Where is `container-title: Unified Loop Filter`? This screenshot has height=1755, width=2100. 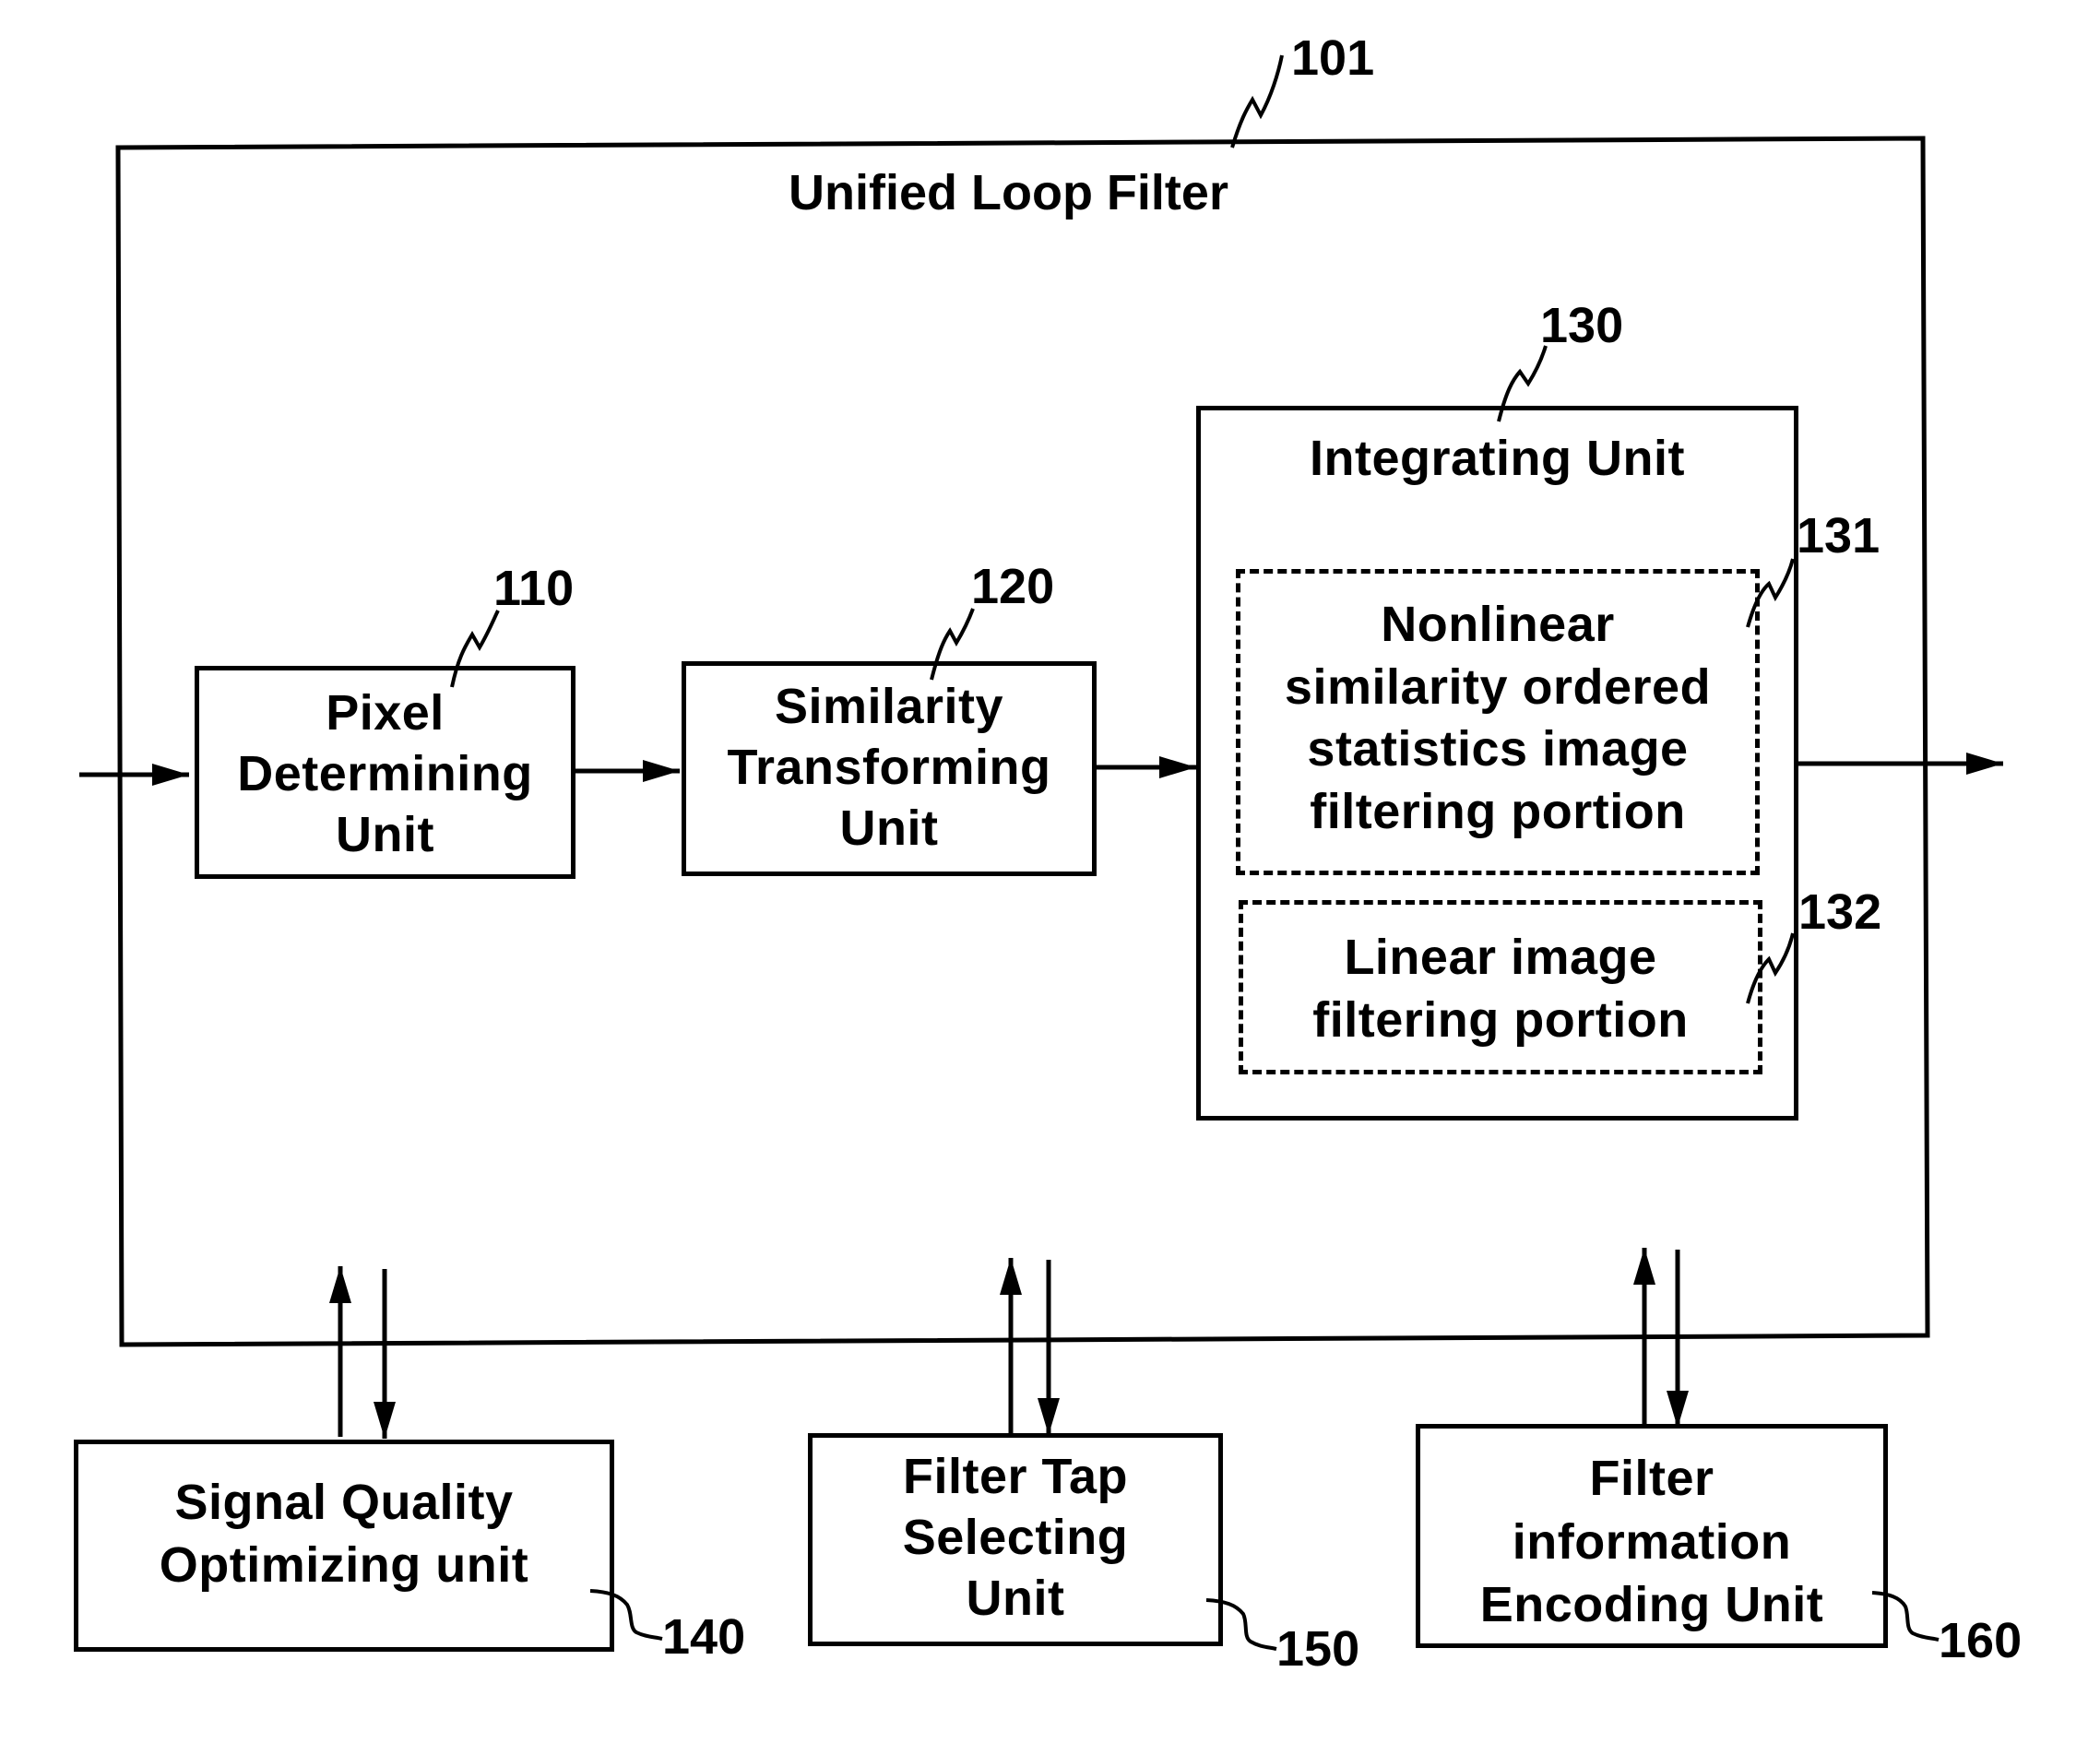
container-title: Unified Loop Filter is located at coordinates (1008, 192).